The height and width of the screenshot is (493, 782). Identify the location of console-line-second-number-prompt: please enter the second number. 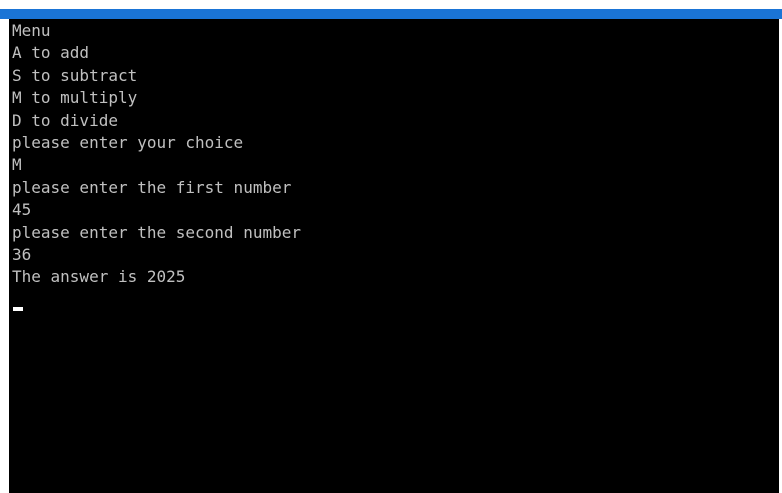
(156, 232).